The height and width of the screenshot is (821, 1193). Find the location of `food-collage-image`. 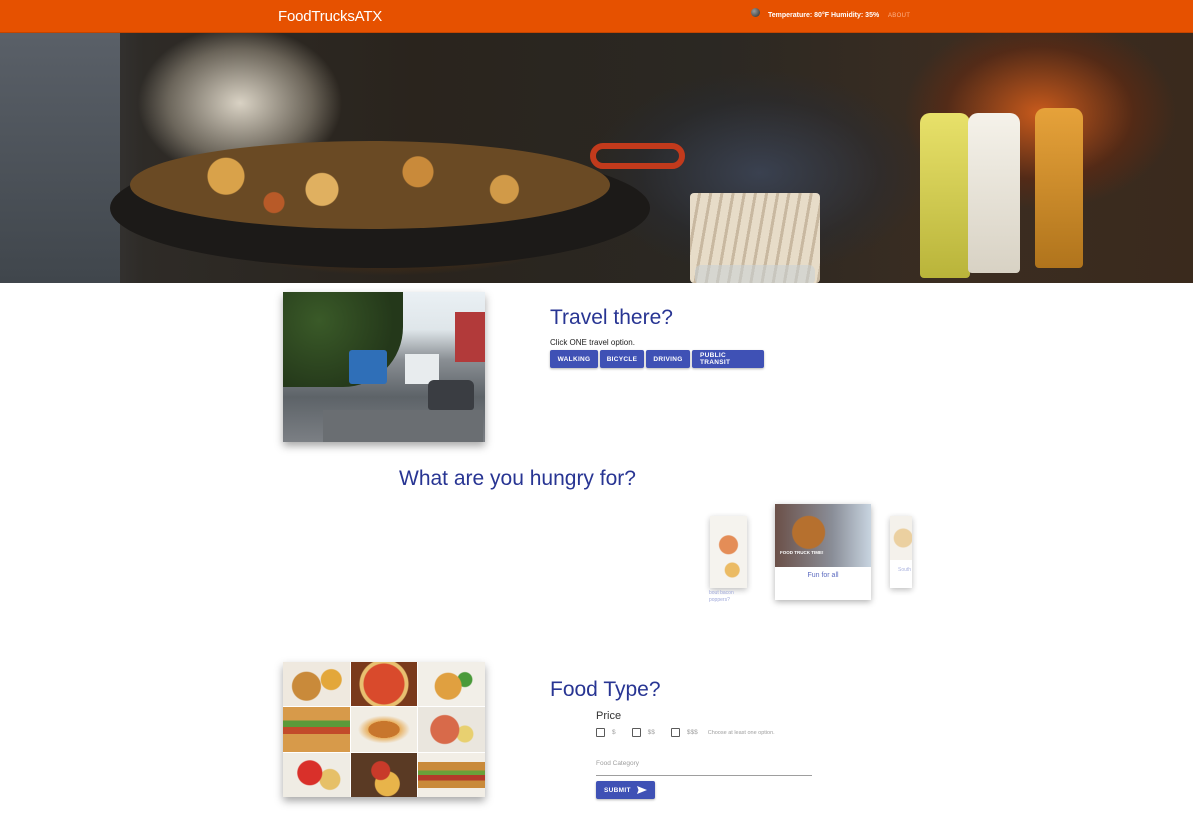

food-collage-image is located at coordinates (384, 729).